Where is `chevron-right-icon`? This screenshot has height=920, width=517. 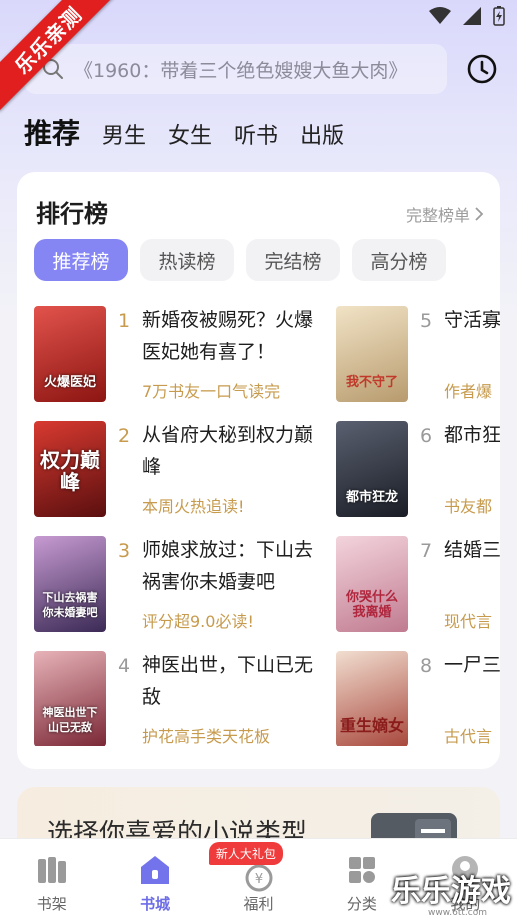
chevron-right-icon is located at coordinates (479, 214).